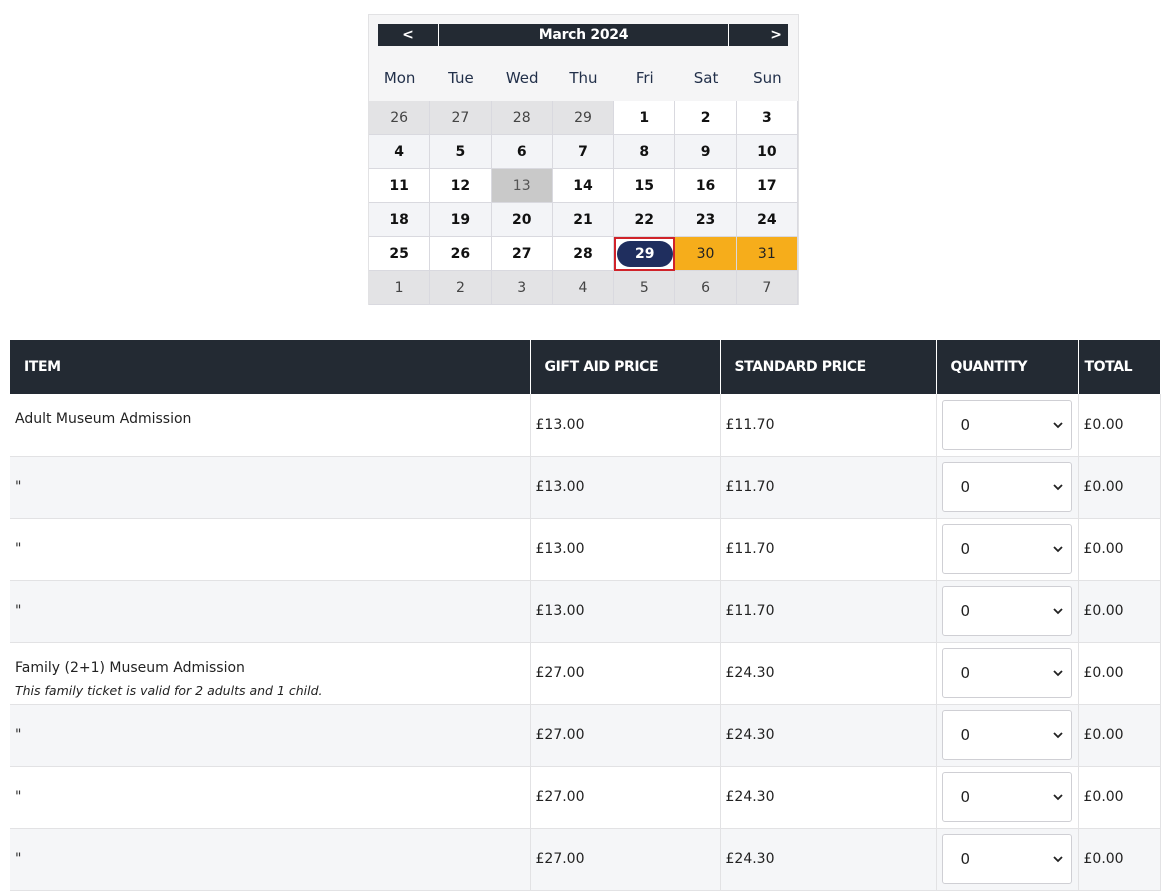 Image resolution: width=1163 pixels, height=894 pixels. Describe the element at coordinates (758, 35) in the screenshot. I see `next-month-button: >` at that location.